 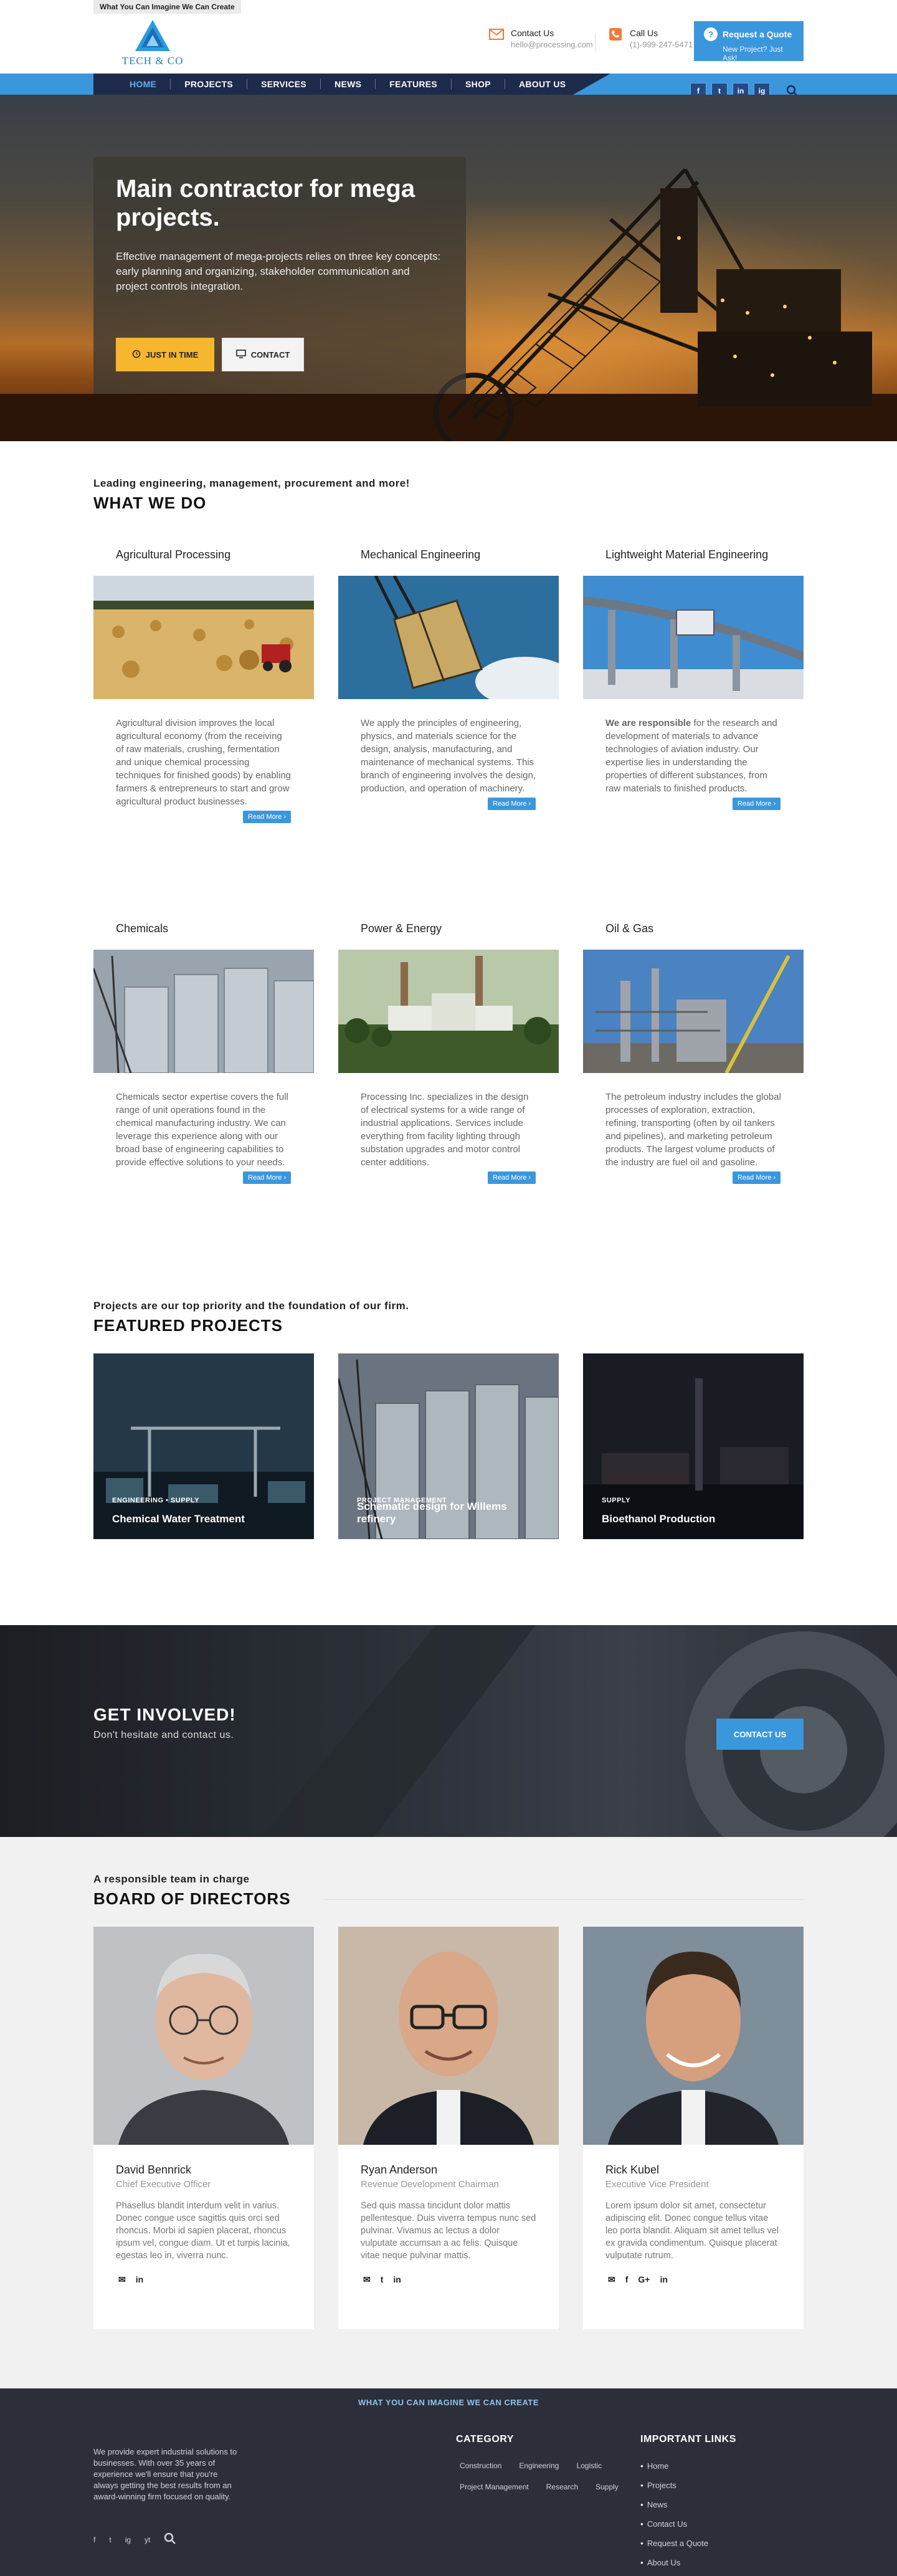 I want to click on category-link: Research, so click(x=562, y=2487).